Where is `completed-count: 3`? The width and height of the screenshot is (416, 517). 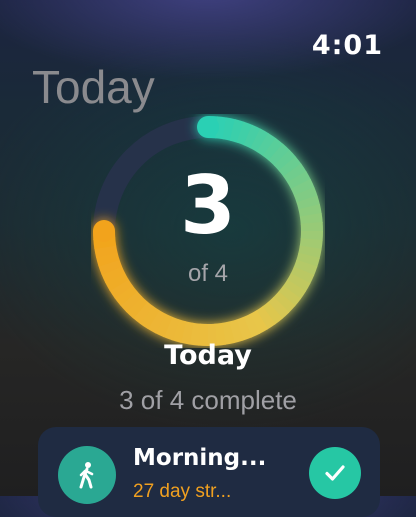
completed-count: 3 is located at coordinates (208, 206).